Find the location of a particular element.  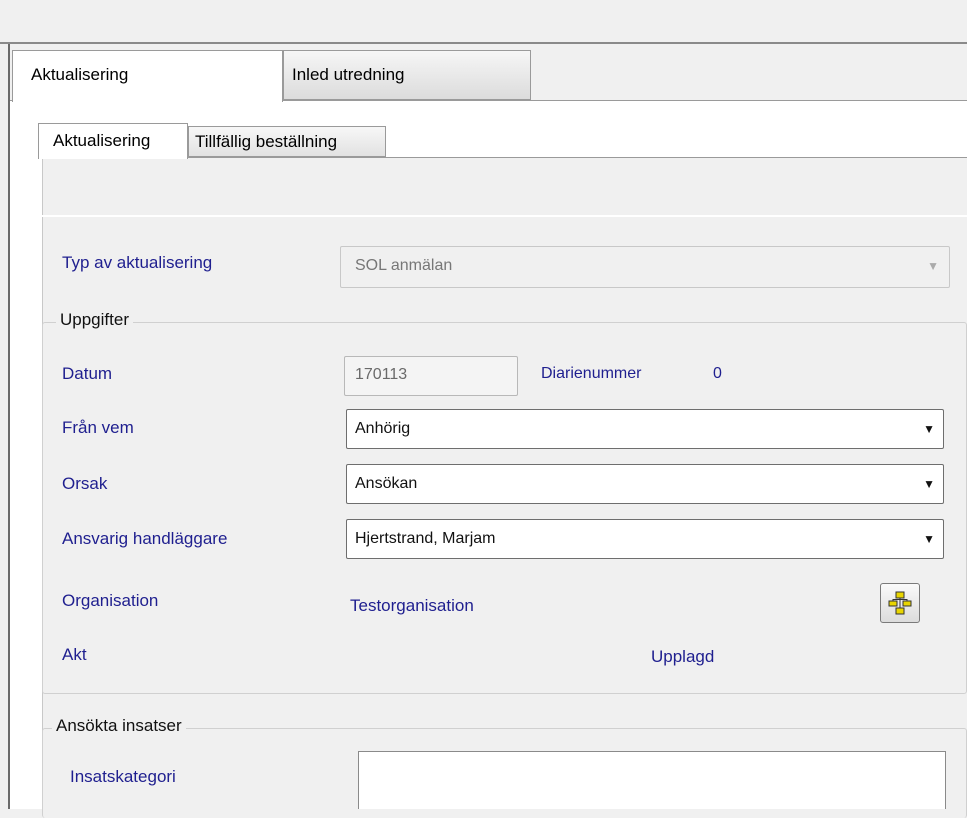

orsak-select: Ansökan ▼ is located at coordinates (645, 484).